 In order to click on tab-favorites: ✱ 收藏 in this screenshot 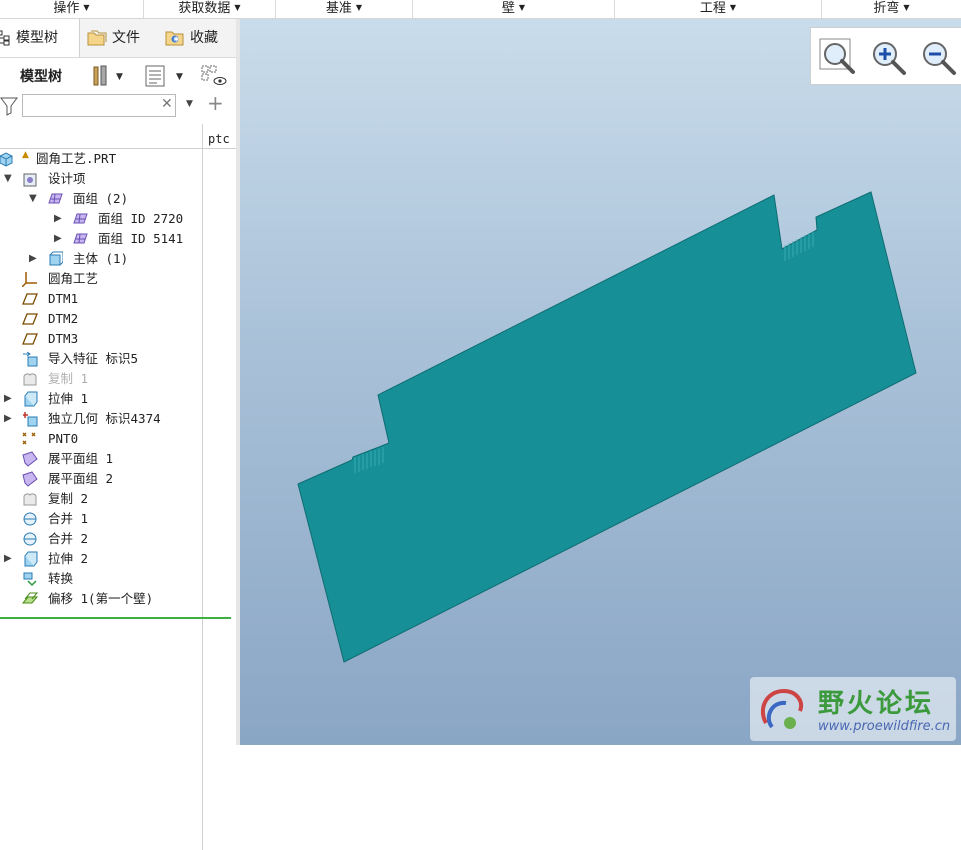, I will do `click(200, 38)`.